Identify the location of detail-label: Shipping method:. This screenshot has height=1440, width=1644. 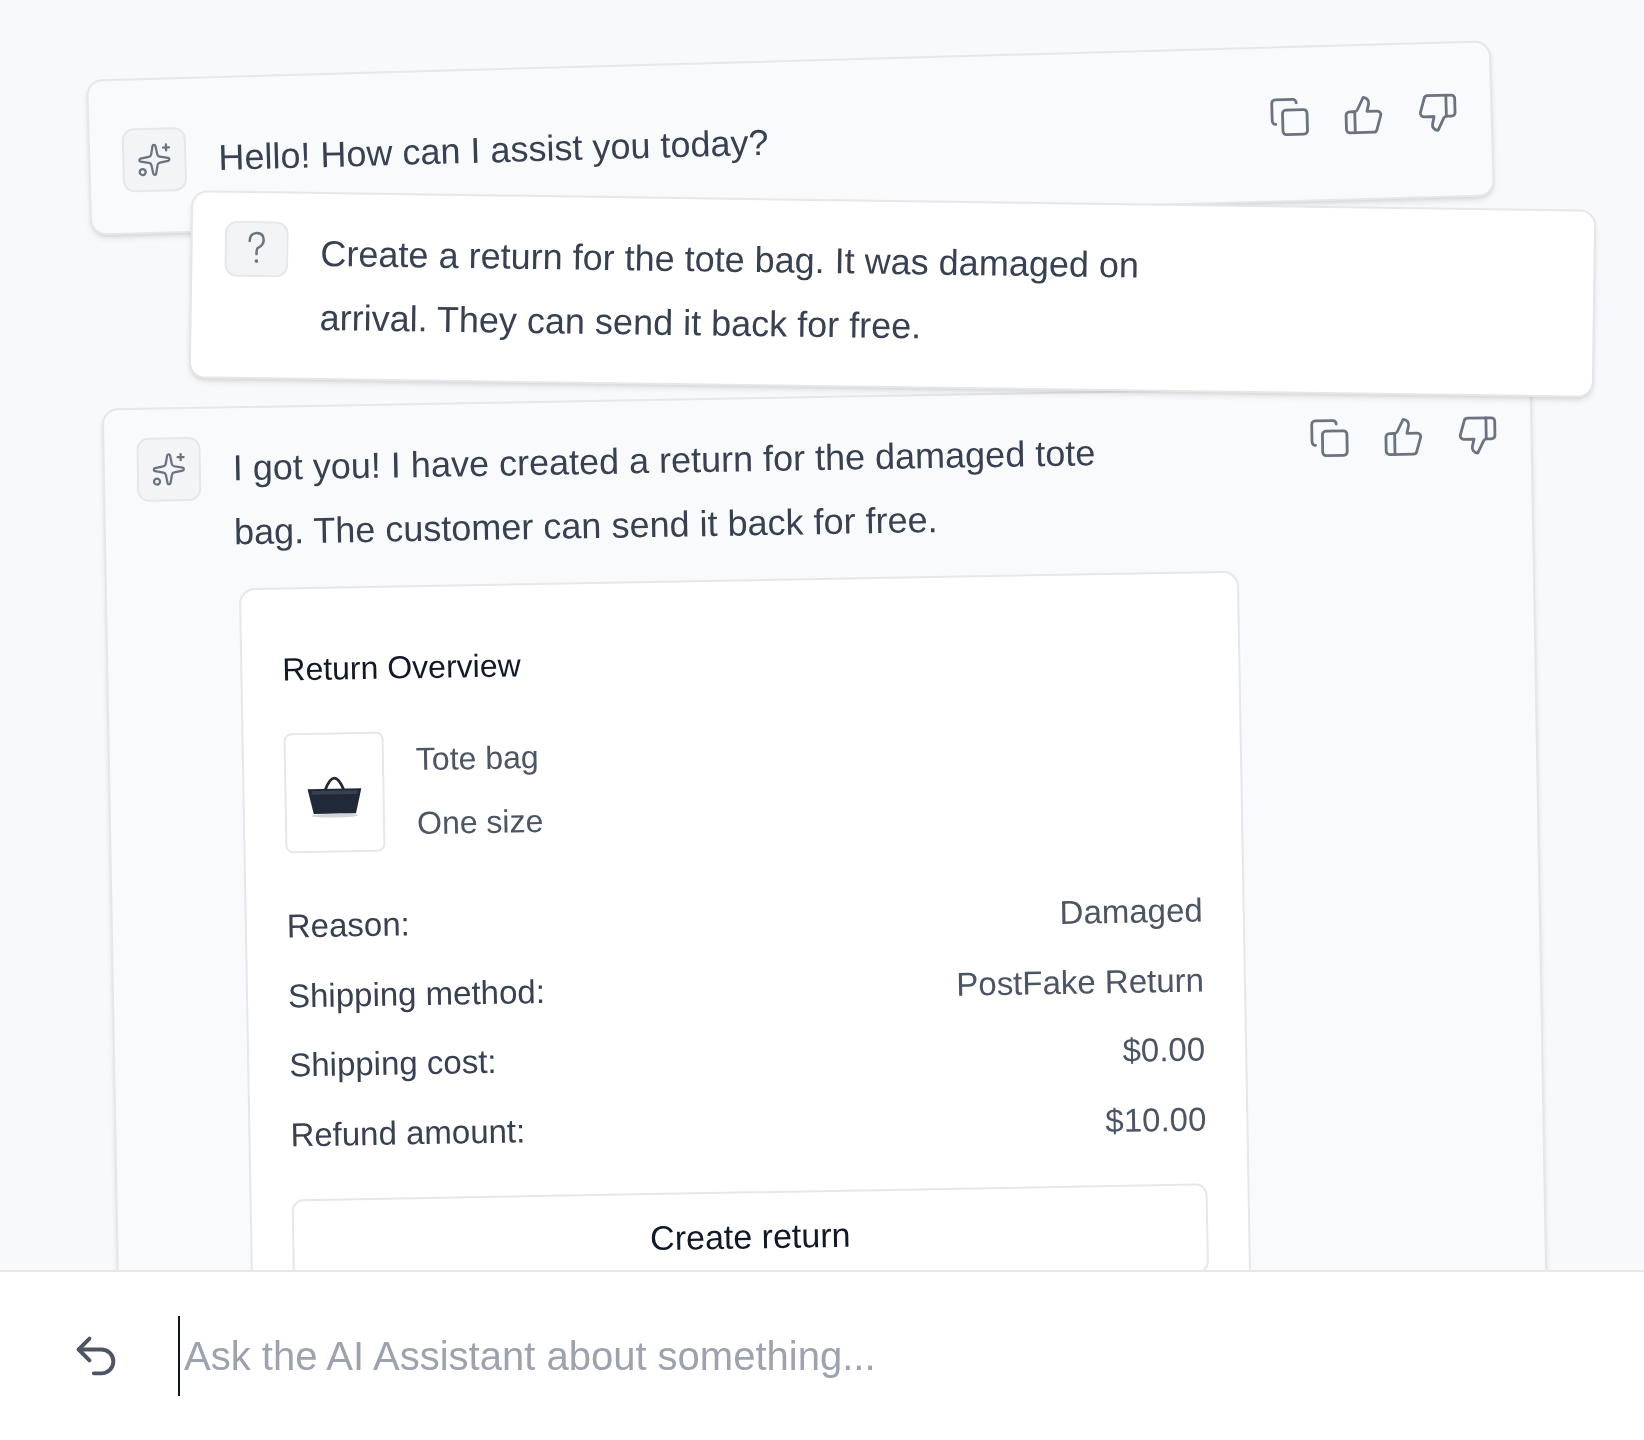
(416, 993).